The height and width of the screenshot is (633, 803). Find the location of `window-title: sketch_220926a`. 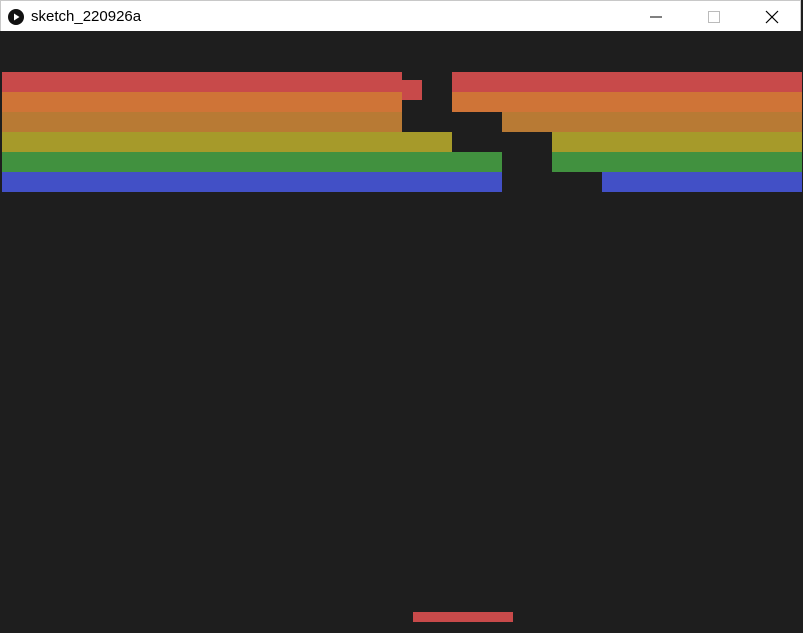

window-title: sketch_220926a is located at coordinates (86, 16).